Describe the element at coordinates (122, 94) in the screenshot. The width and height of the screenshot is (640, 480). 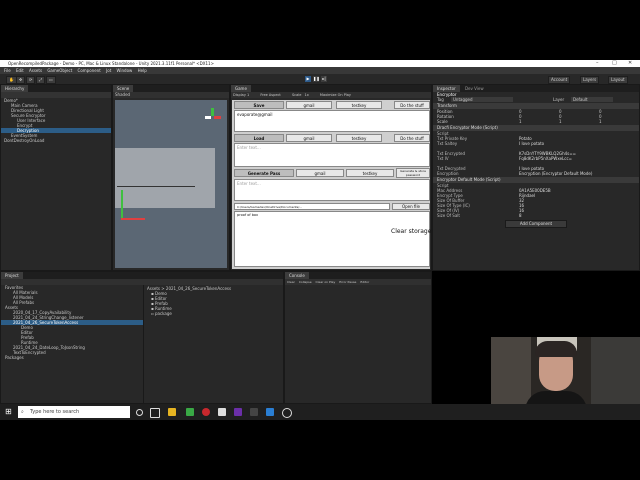
I see `shading-mode-dropdown: Shaded` at that location.